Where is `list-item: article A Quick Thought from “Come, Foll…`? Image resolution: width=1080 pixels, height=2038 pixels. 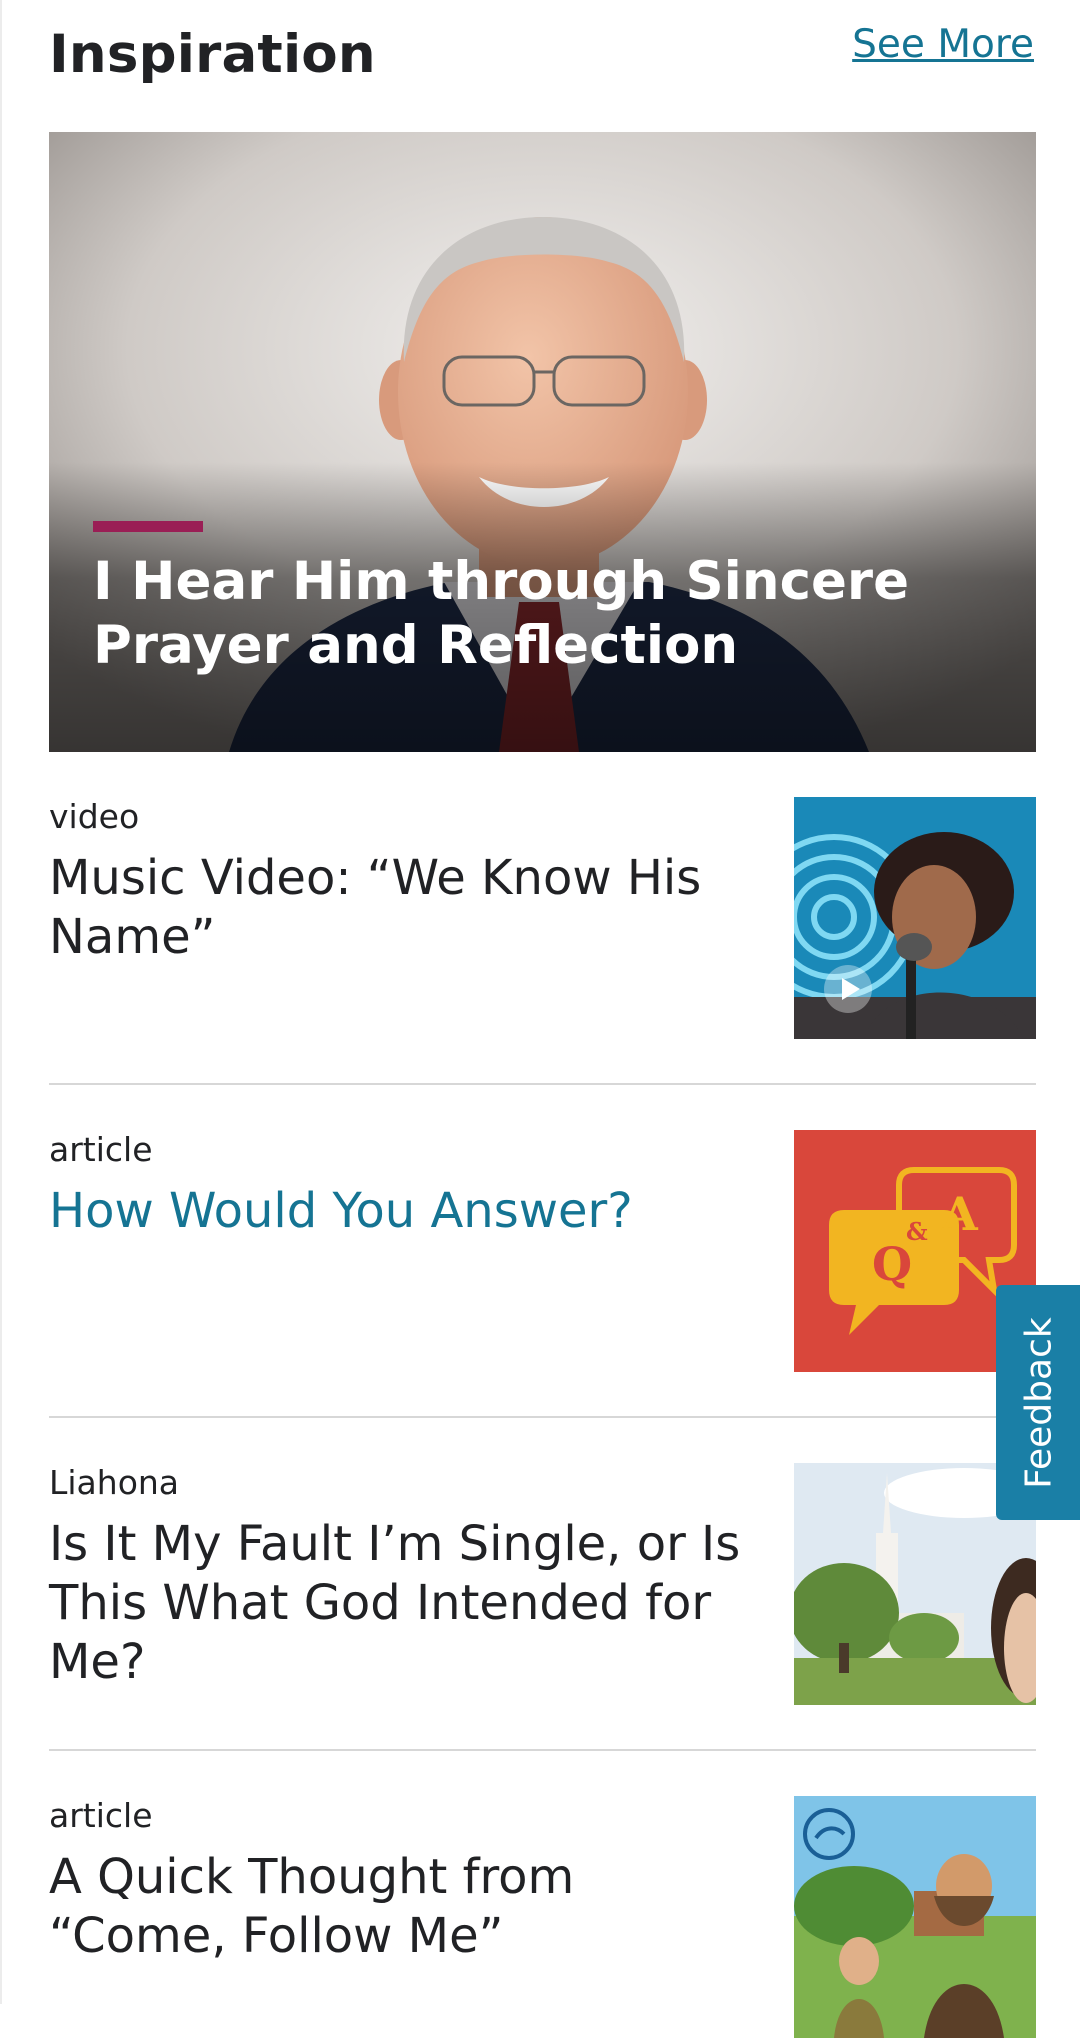
list-item: article A Quick Thought from “Come, Foll… is located at coordinates (542, 1917).